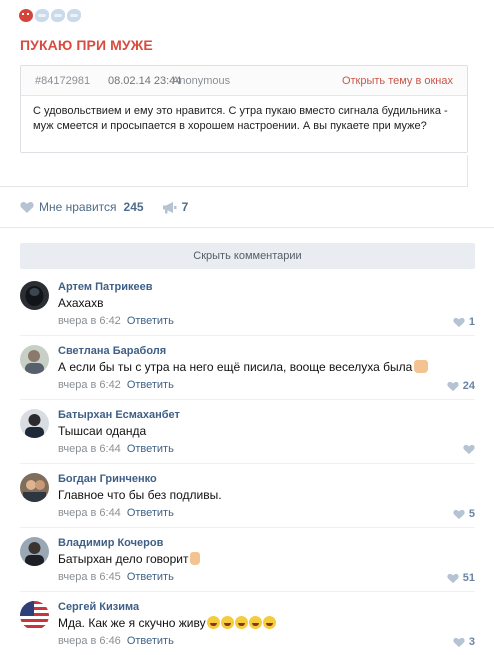 This screenshot has width=494, height=655. I want to click on like-button-label: Мне нравится, so click(78, 207).